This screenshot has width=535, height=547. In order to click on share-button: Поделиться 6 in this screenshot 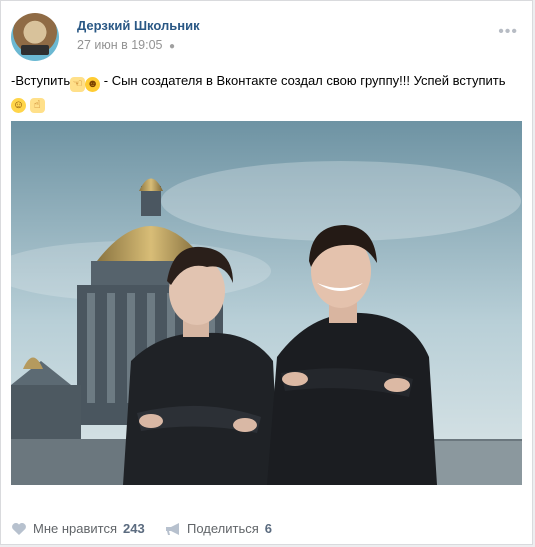, I will do `click(218, 528)`.